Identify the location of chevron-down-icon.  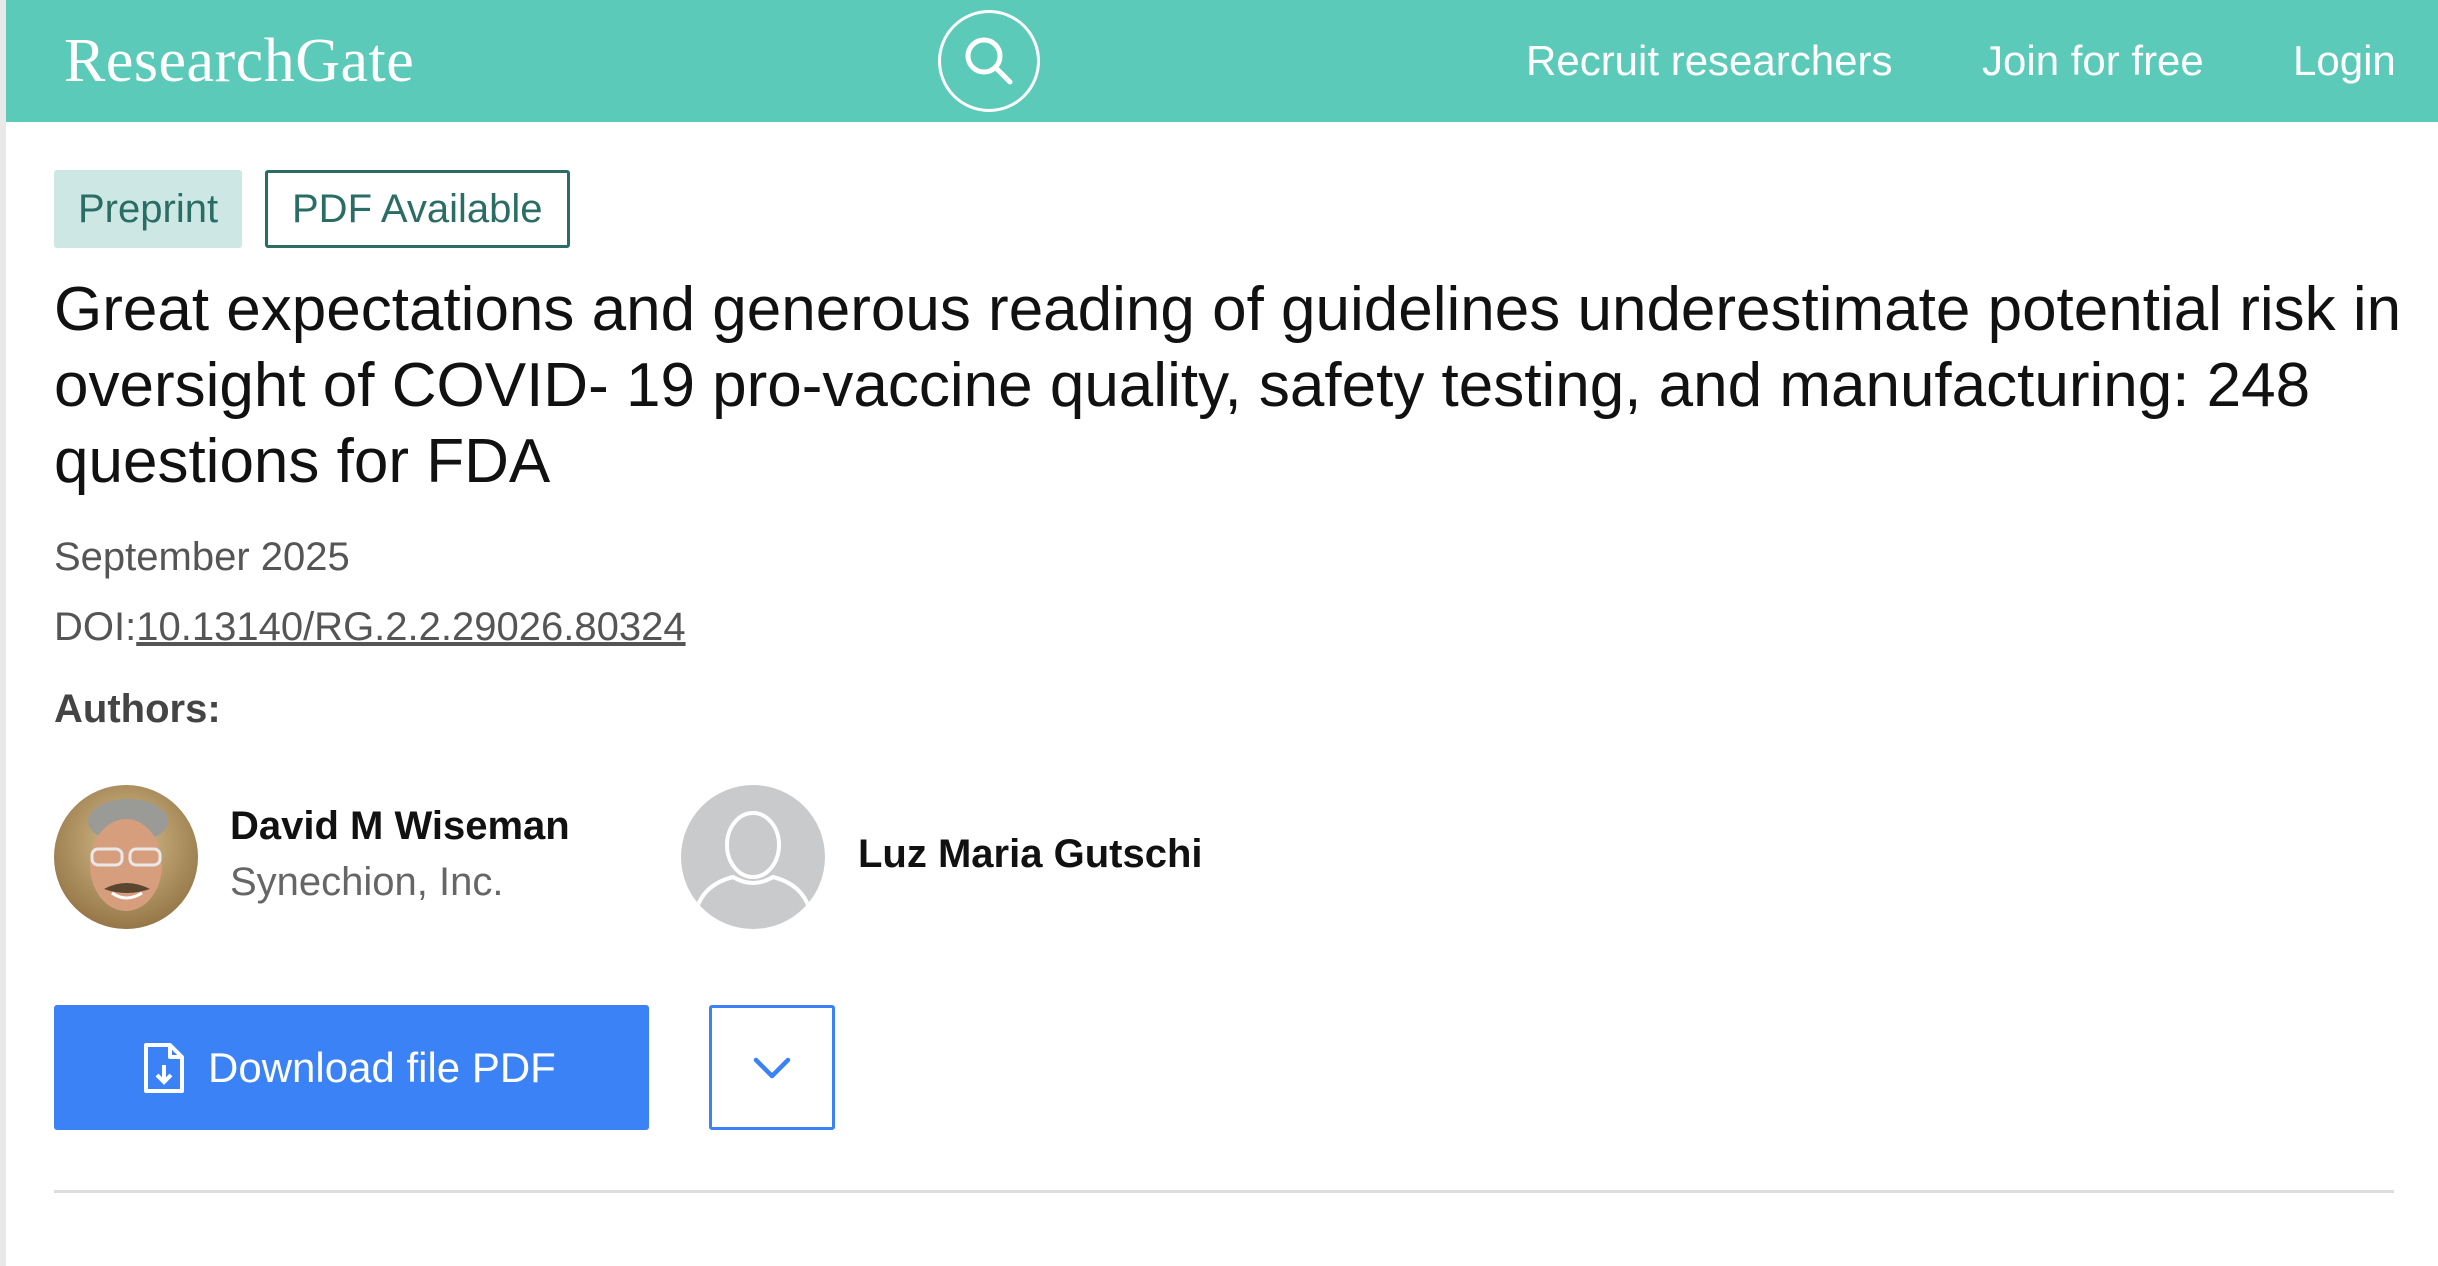
(772, 1067).